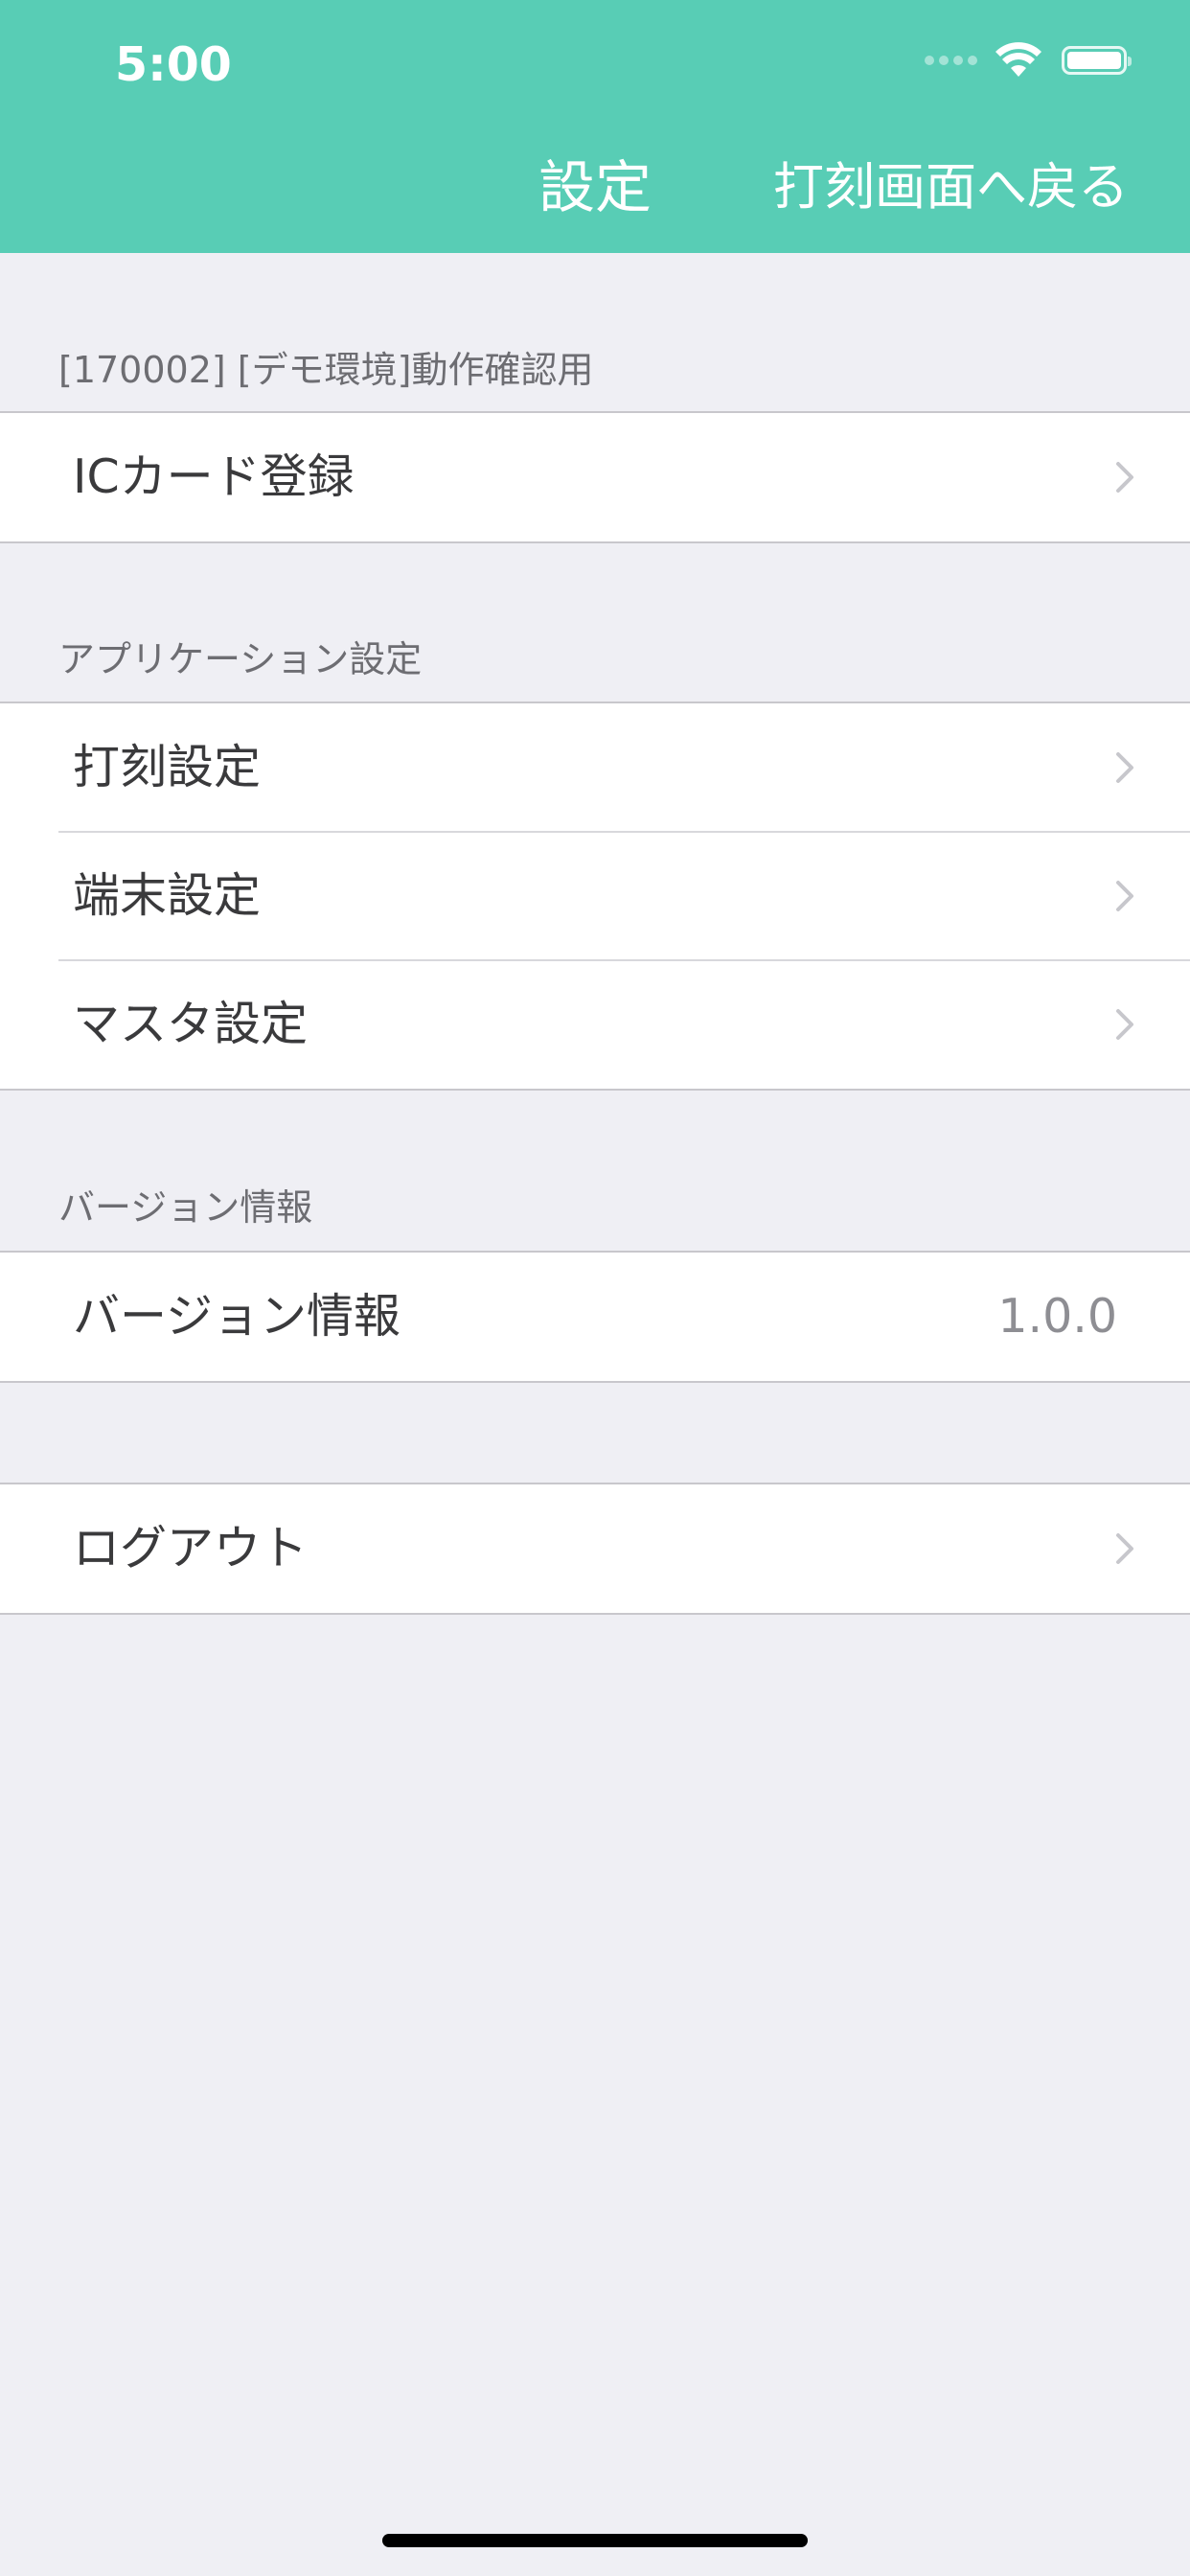  Describe the element at coordinates (595, 2540) in the screenshot. I see `home-indicator` at that location.